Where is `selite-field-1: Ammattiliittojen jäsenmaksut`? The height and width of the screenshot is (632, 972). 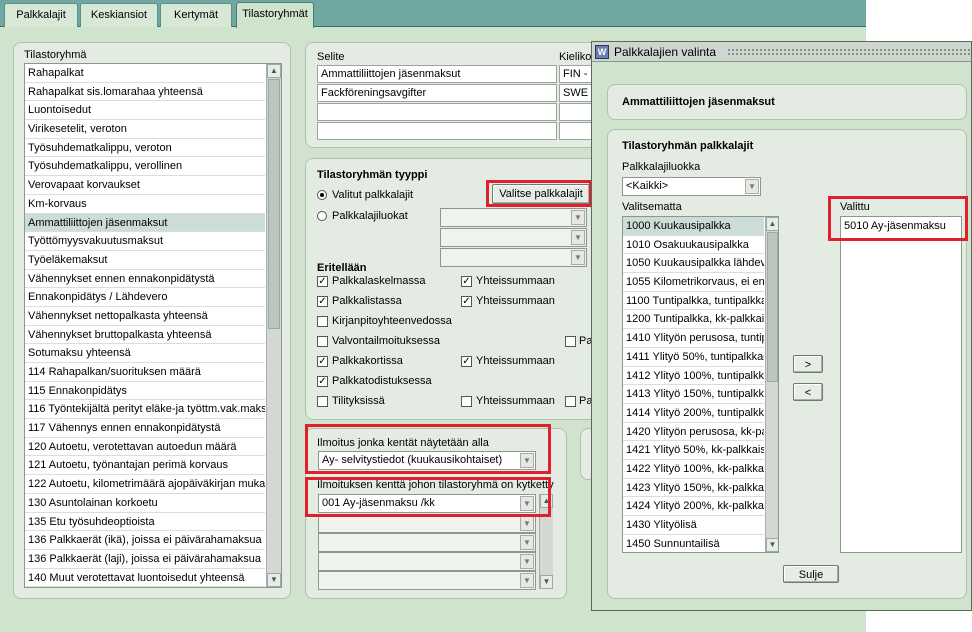 selite-field-1: Ammattiliittojen jäsenmaksut is located at coordinates (437, 74).